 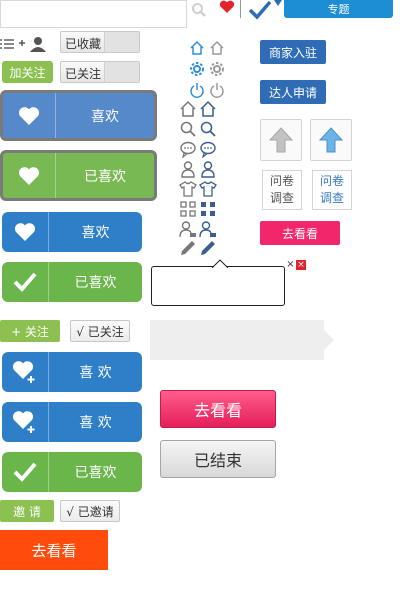 I want to click on survey-button-blue: 问卷 调查, so click(x=332, y=190).